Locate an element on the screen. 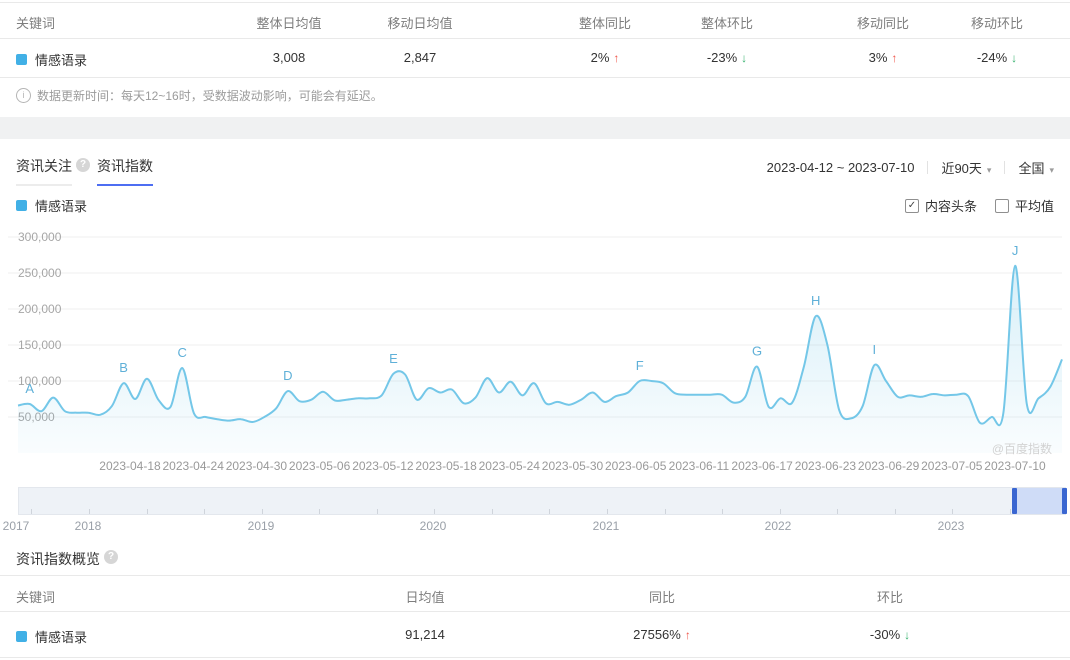 This screenshot has width=1070, height=660. tab-news-index: 资讯指数 is located at coordinates (125, 171).